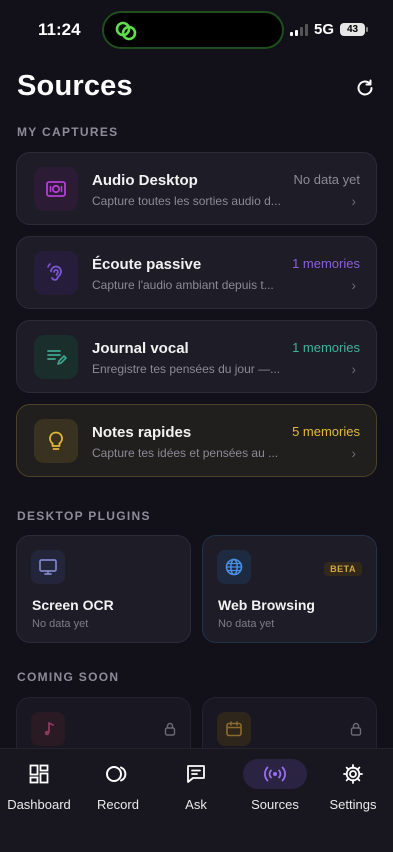 This screenshot has height=852, width=393. I want to click on tab-ask: Ask, so click(196, 789).